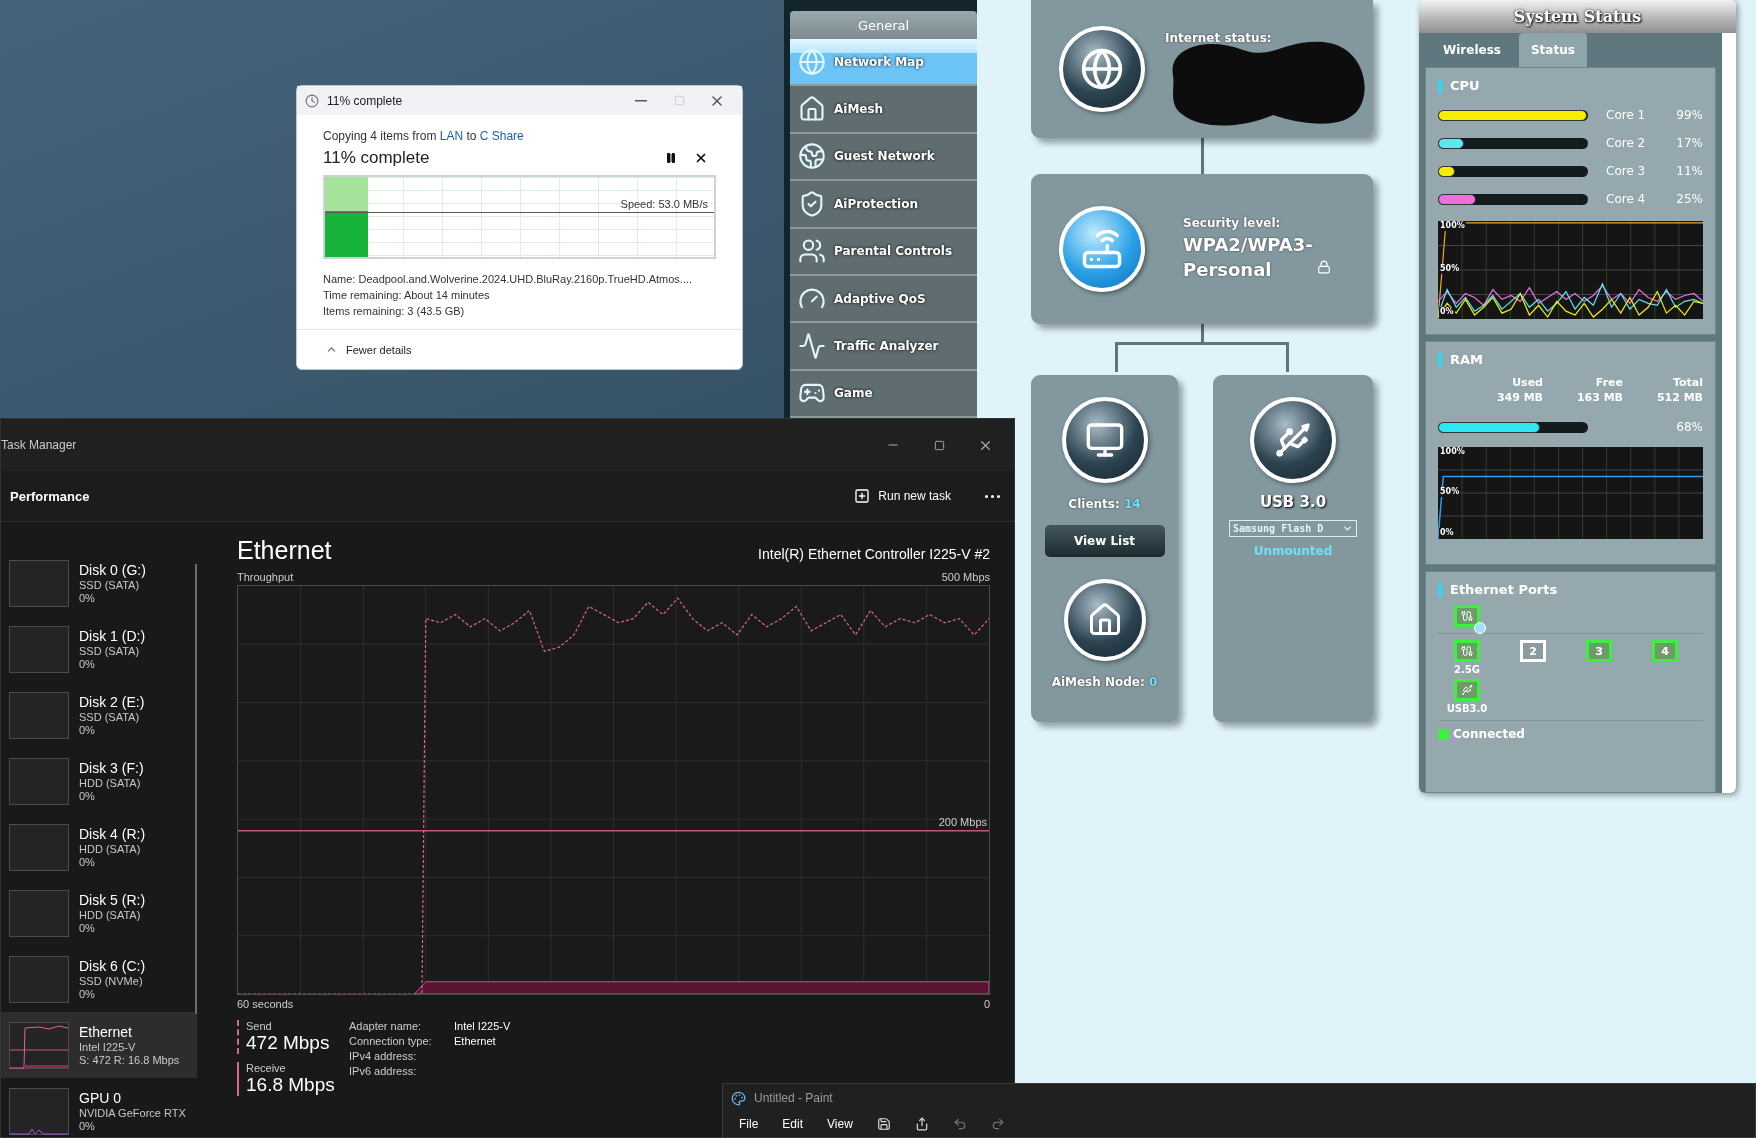 The image size is (1756, 1138). Describe the element at coordinates (1472, 50) in the screenshot. I see `panel-tab: Wireless` at that location.